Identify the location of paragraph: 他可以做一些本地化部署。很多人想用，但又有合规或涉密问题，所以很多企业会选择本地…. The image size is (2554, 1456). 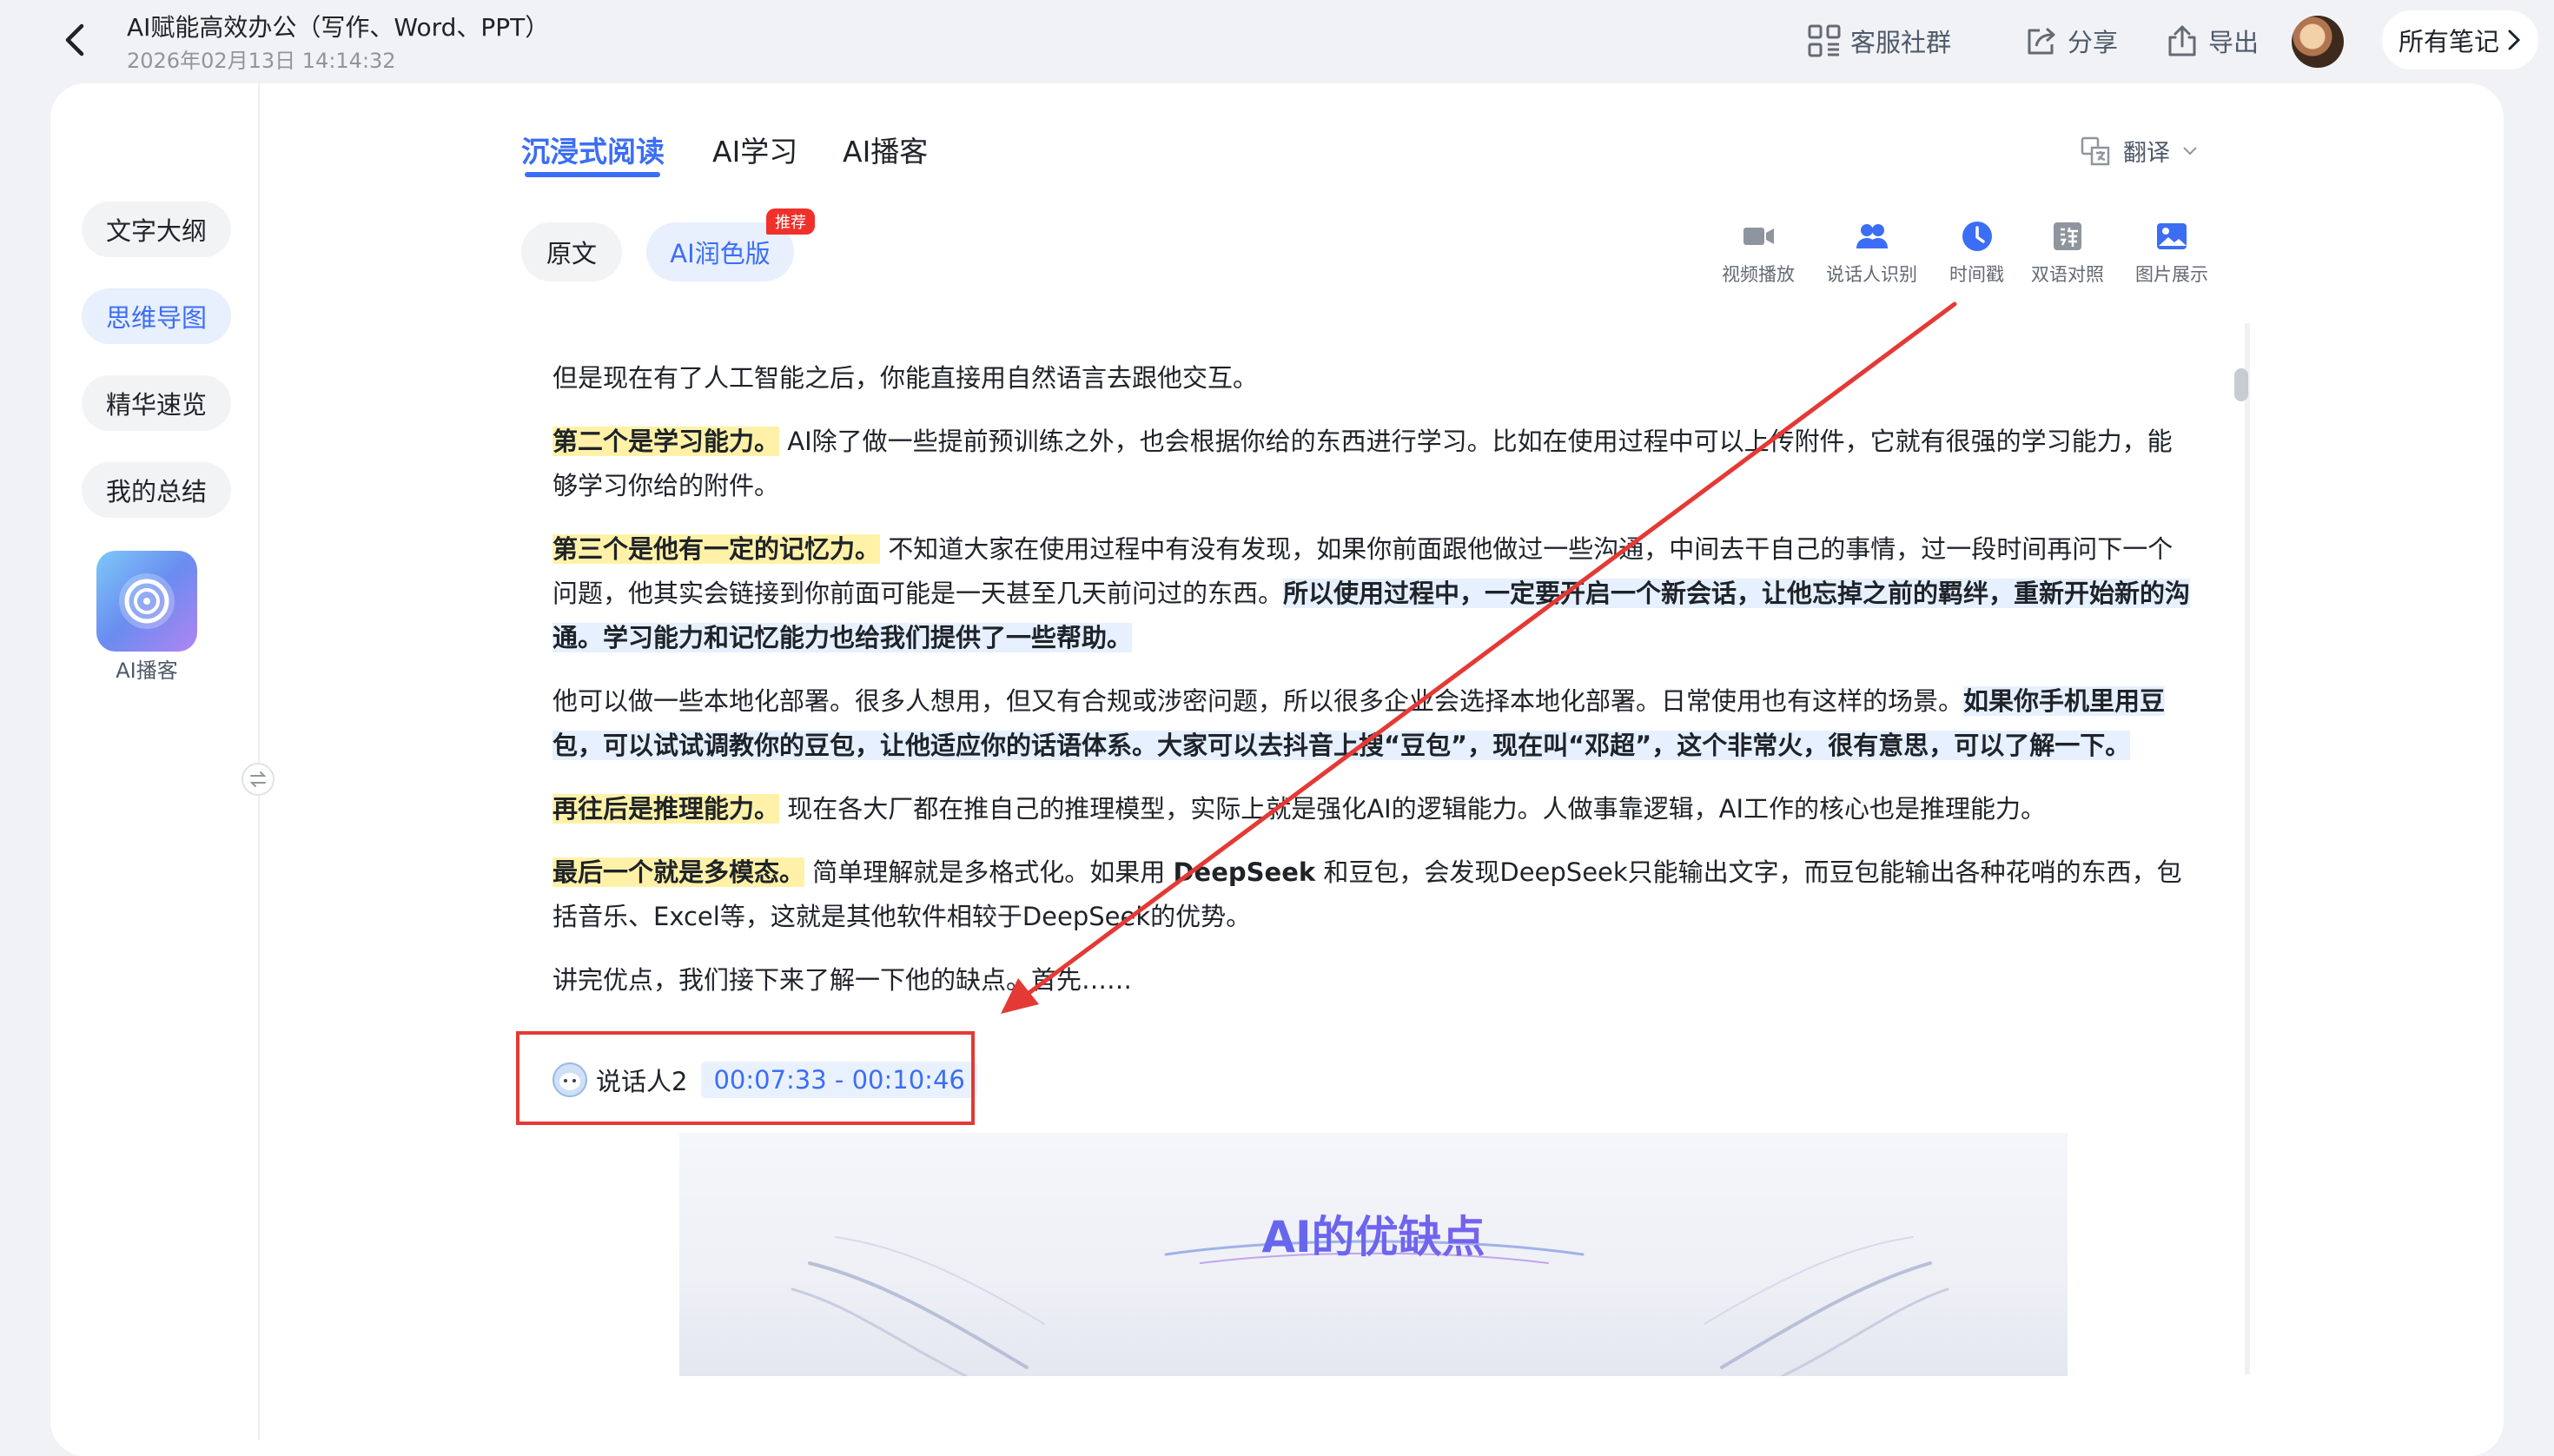
(1373, 723).